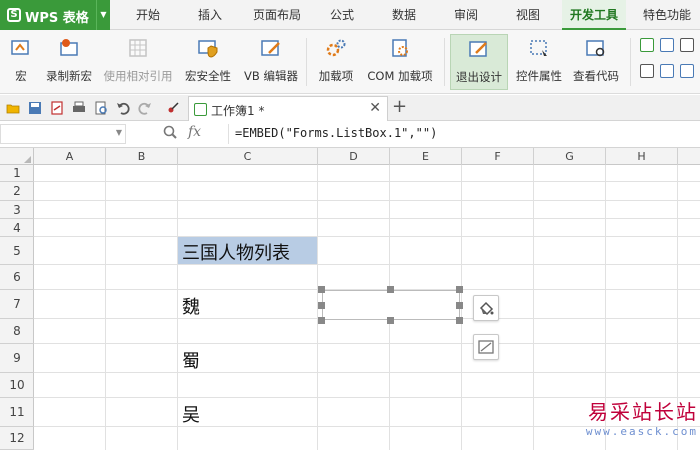 The width and height of the screenshot is (700, 450). What do you see at coordinates (667, 45) in the screenshot?
I see `textbox-control-icon` at bounding box center [667, 45].